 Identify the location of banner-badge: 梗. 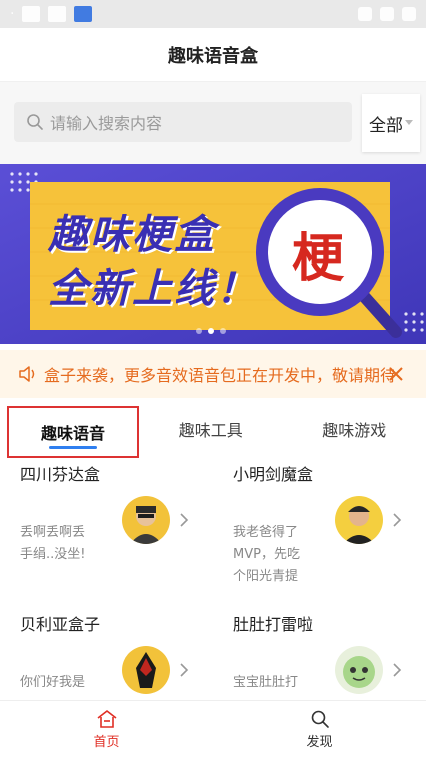
(318, 259).